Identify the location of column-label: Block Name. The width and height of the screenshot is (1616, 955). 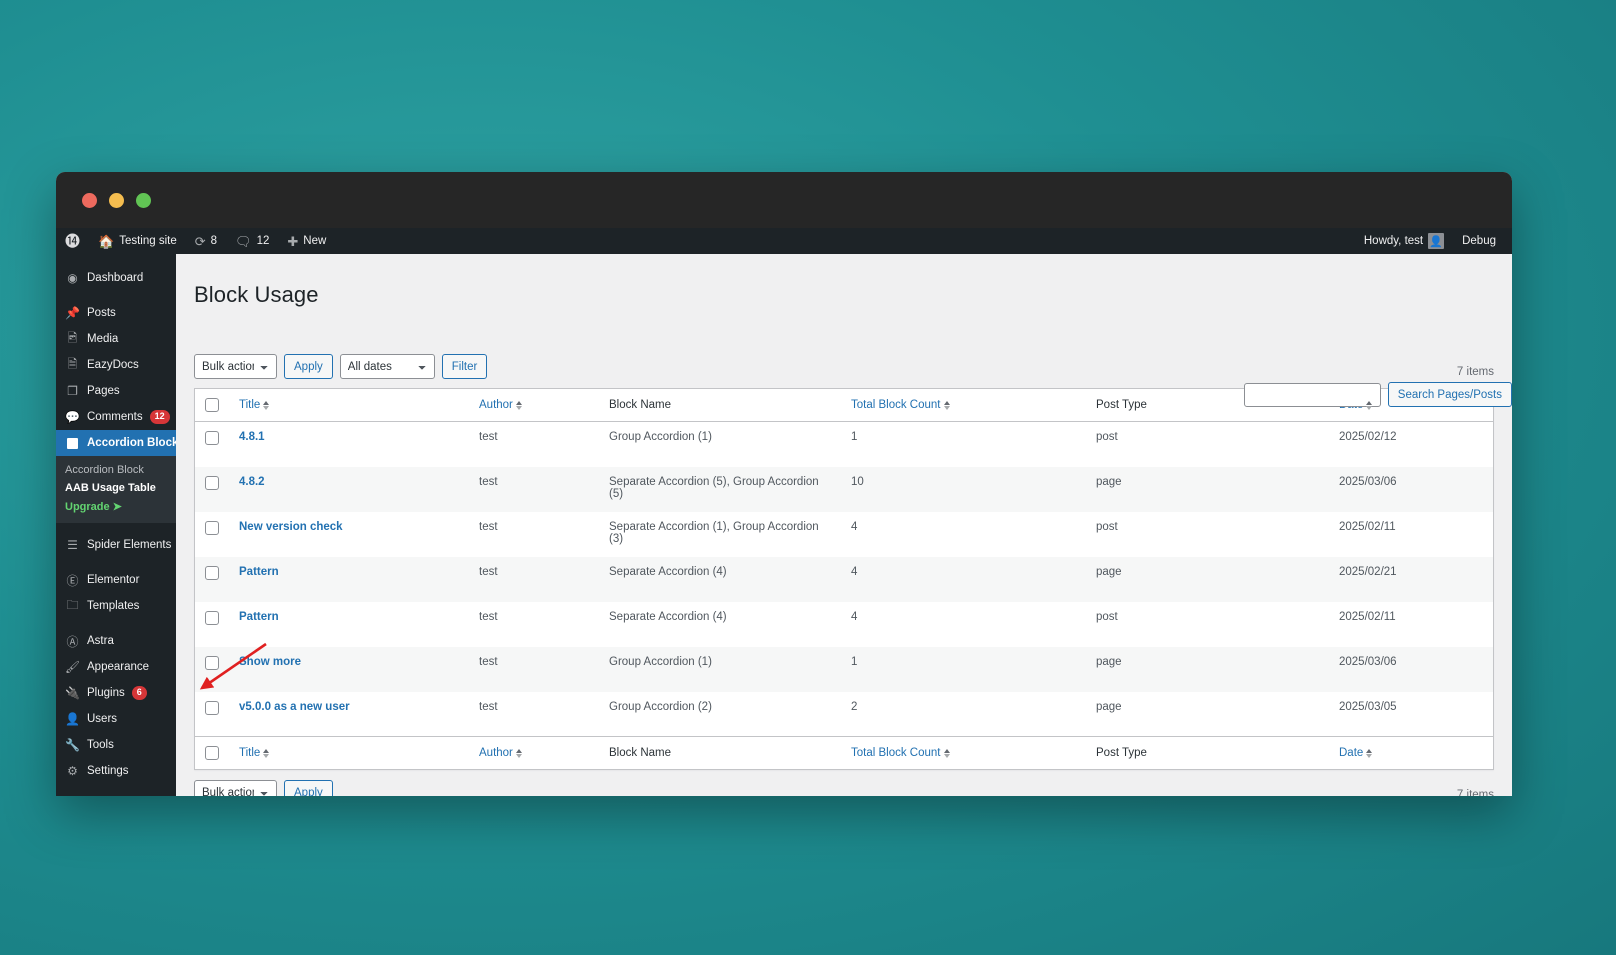
(640, 753).